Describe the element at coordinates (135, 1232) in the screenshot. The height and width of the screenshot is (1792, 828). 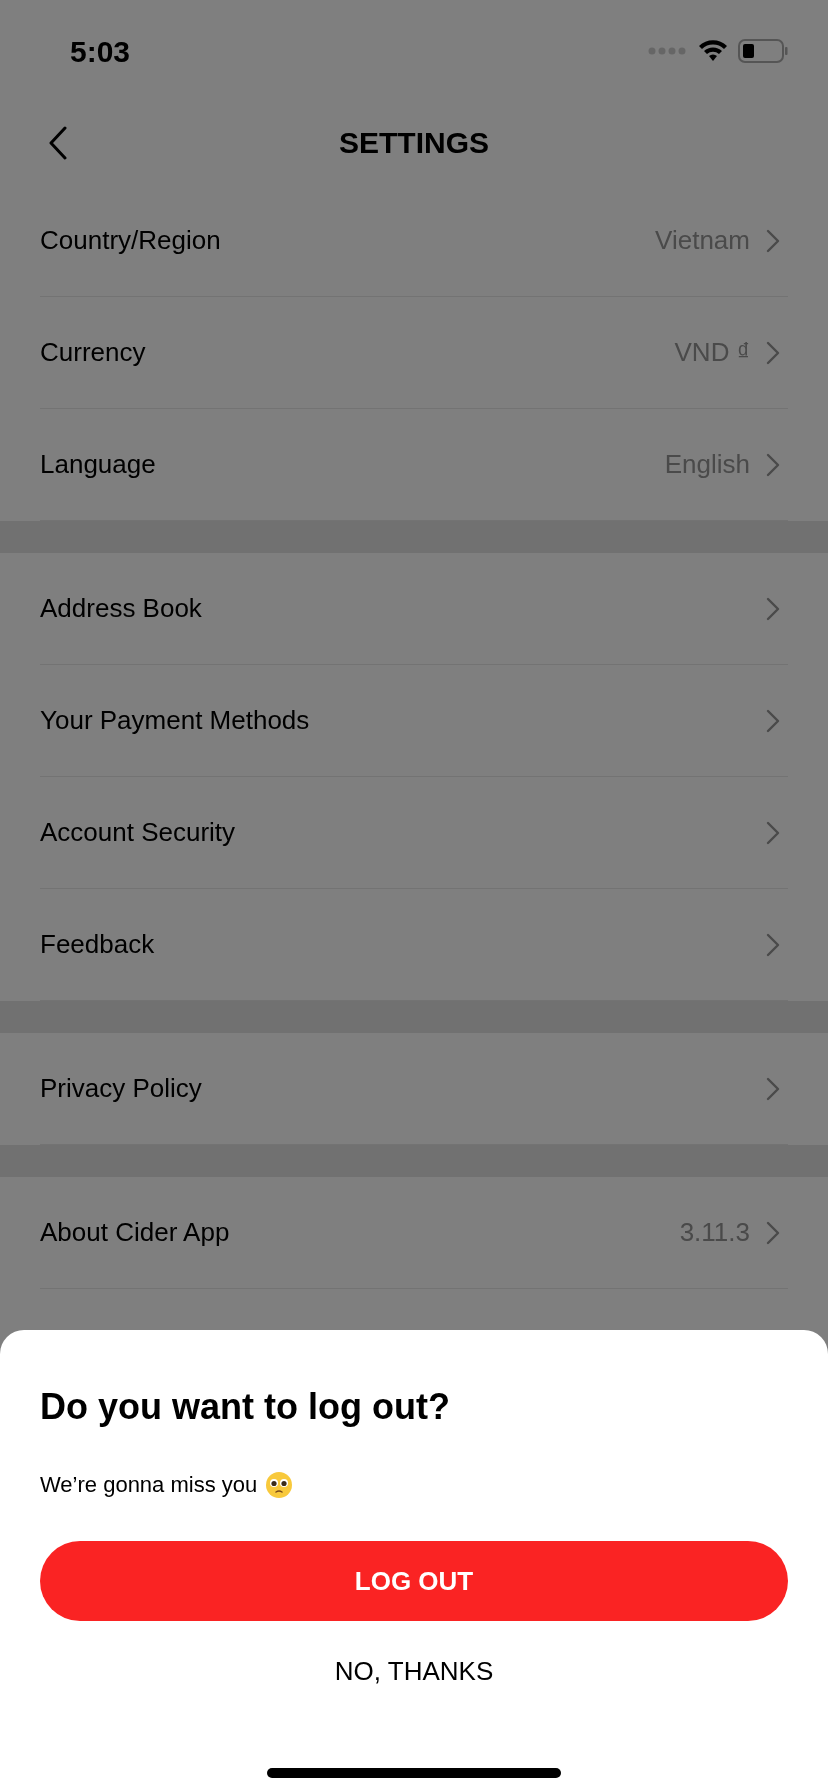
I see `row-label: About Cider App` at that location.